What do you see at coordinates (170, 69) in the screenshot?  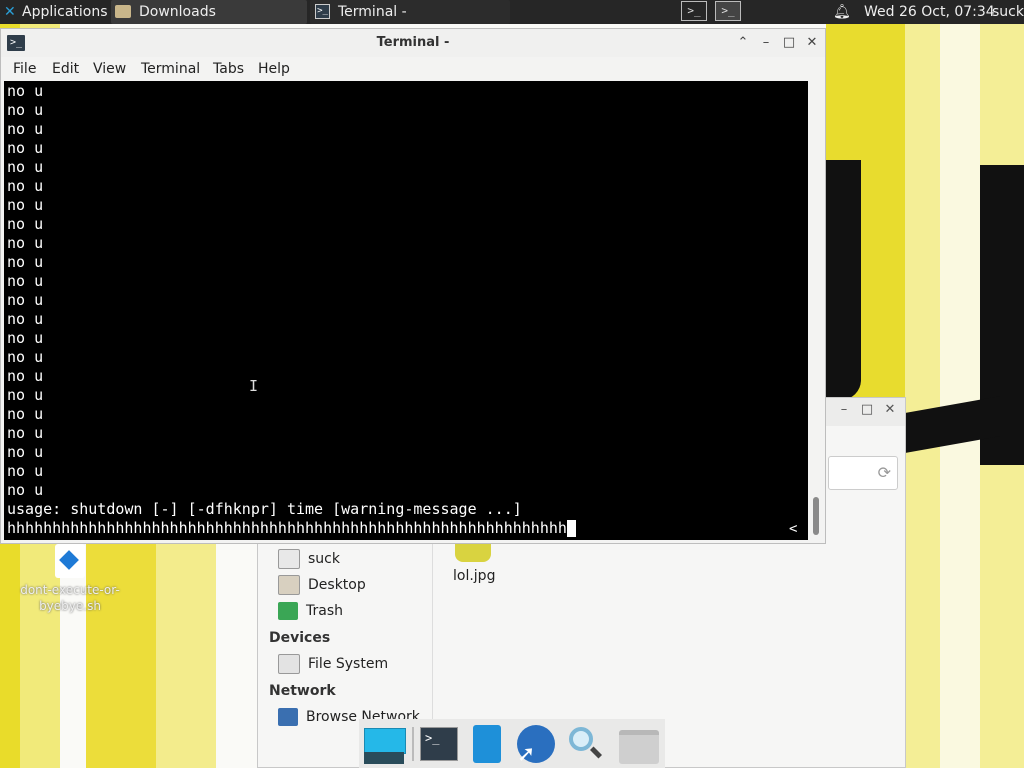 I see `menu-terminal: Terminal` at bounding box center [170, 69].